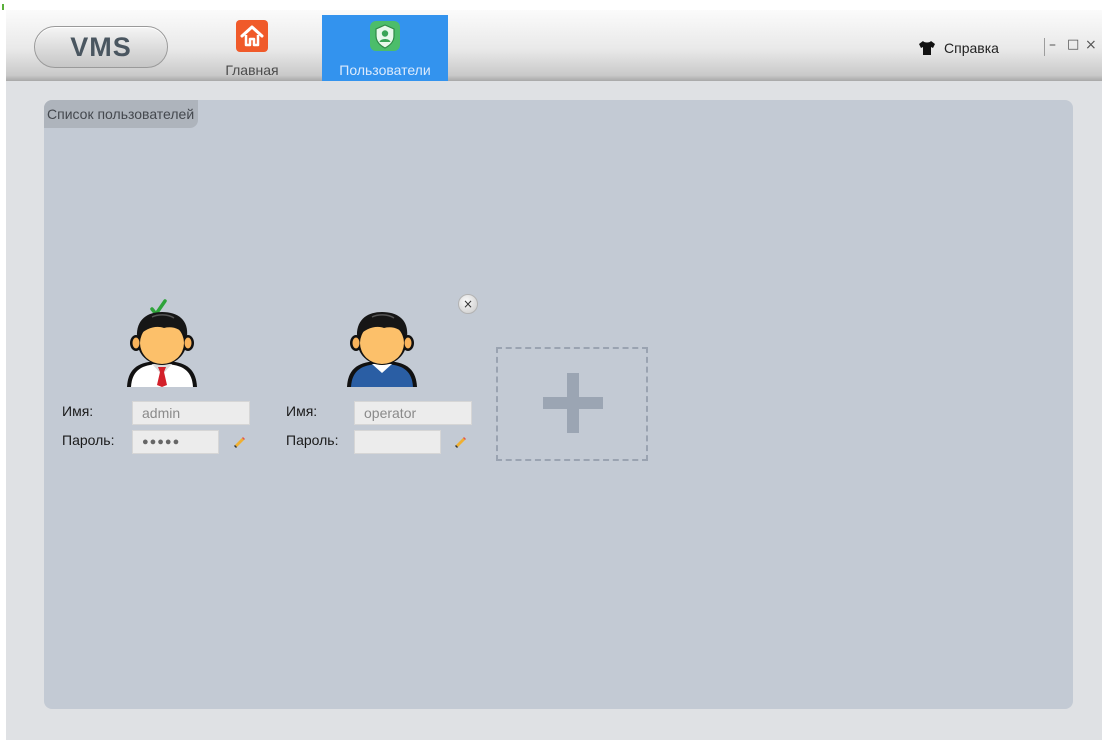 This screenshot has height=740, width=1102. I want to click on operator-name-field: operator, so click(413, 413).